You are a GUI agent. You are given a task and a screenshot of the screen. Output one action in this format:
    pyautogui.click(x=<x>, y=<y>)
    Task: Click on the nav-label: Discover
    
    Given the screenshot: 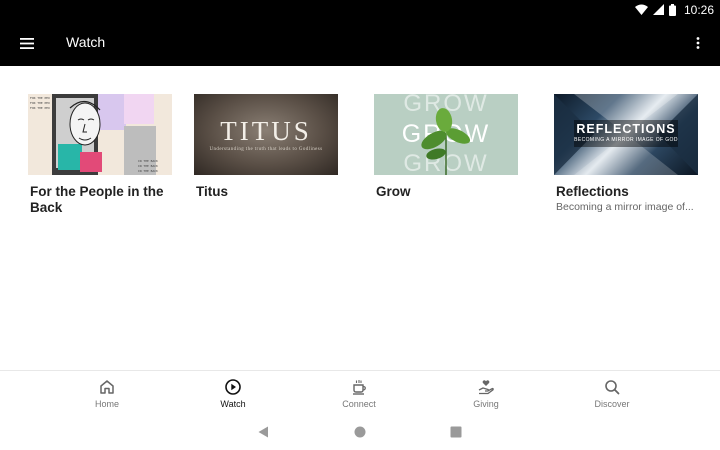 What is the action you would take?
    pyautogui.click(x=612, y=404)
    